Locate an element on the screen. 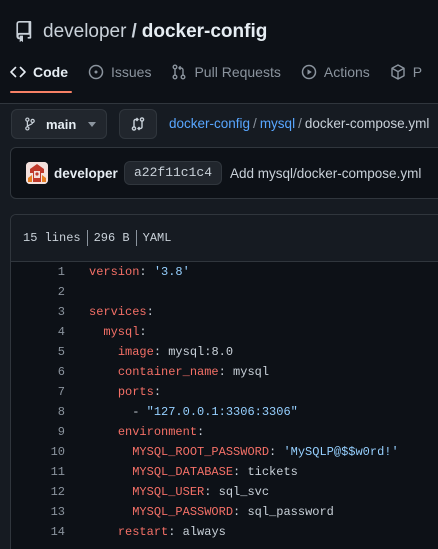 The image size is (438, 549). line-content: MYSQL_USER: sql_svc is located at coordinates (167, 492).